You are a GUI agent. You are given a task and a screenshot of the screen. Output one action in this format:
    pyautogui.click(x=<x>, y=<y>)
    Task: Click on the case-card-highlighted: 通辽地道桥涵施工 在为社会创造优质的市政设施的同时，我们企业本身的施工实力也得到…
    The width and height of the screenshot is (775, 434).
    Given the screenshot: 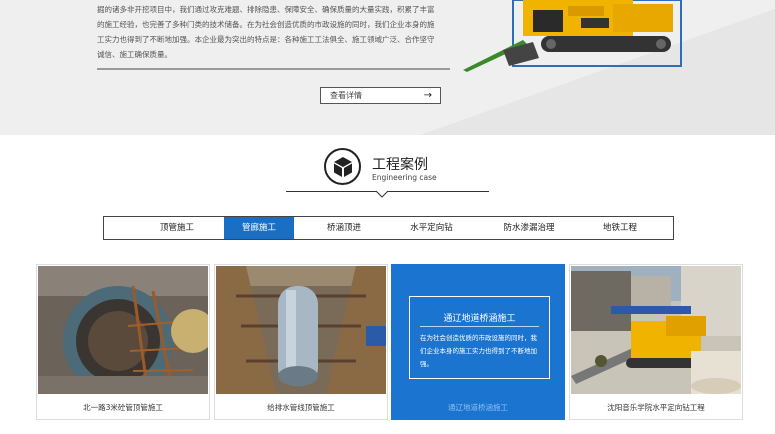 What is the action you would take?
    pyautogui.click(x=478, y=342)
    